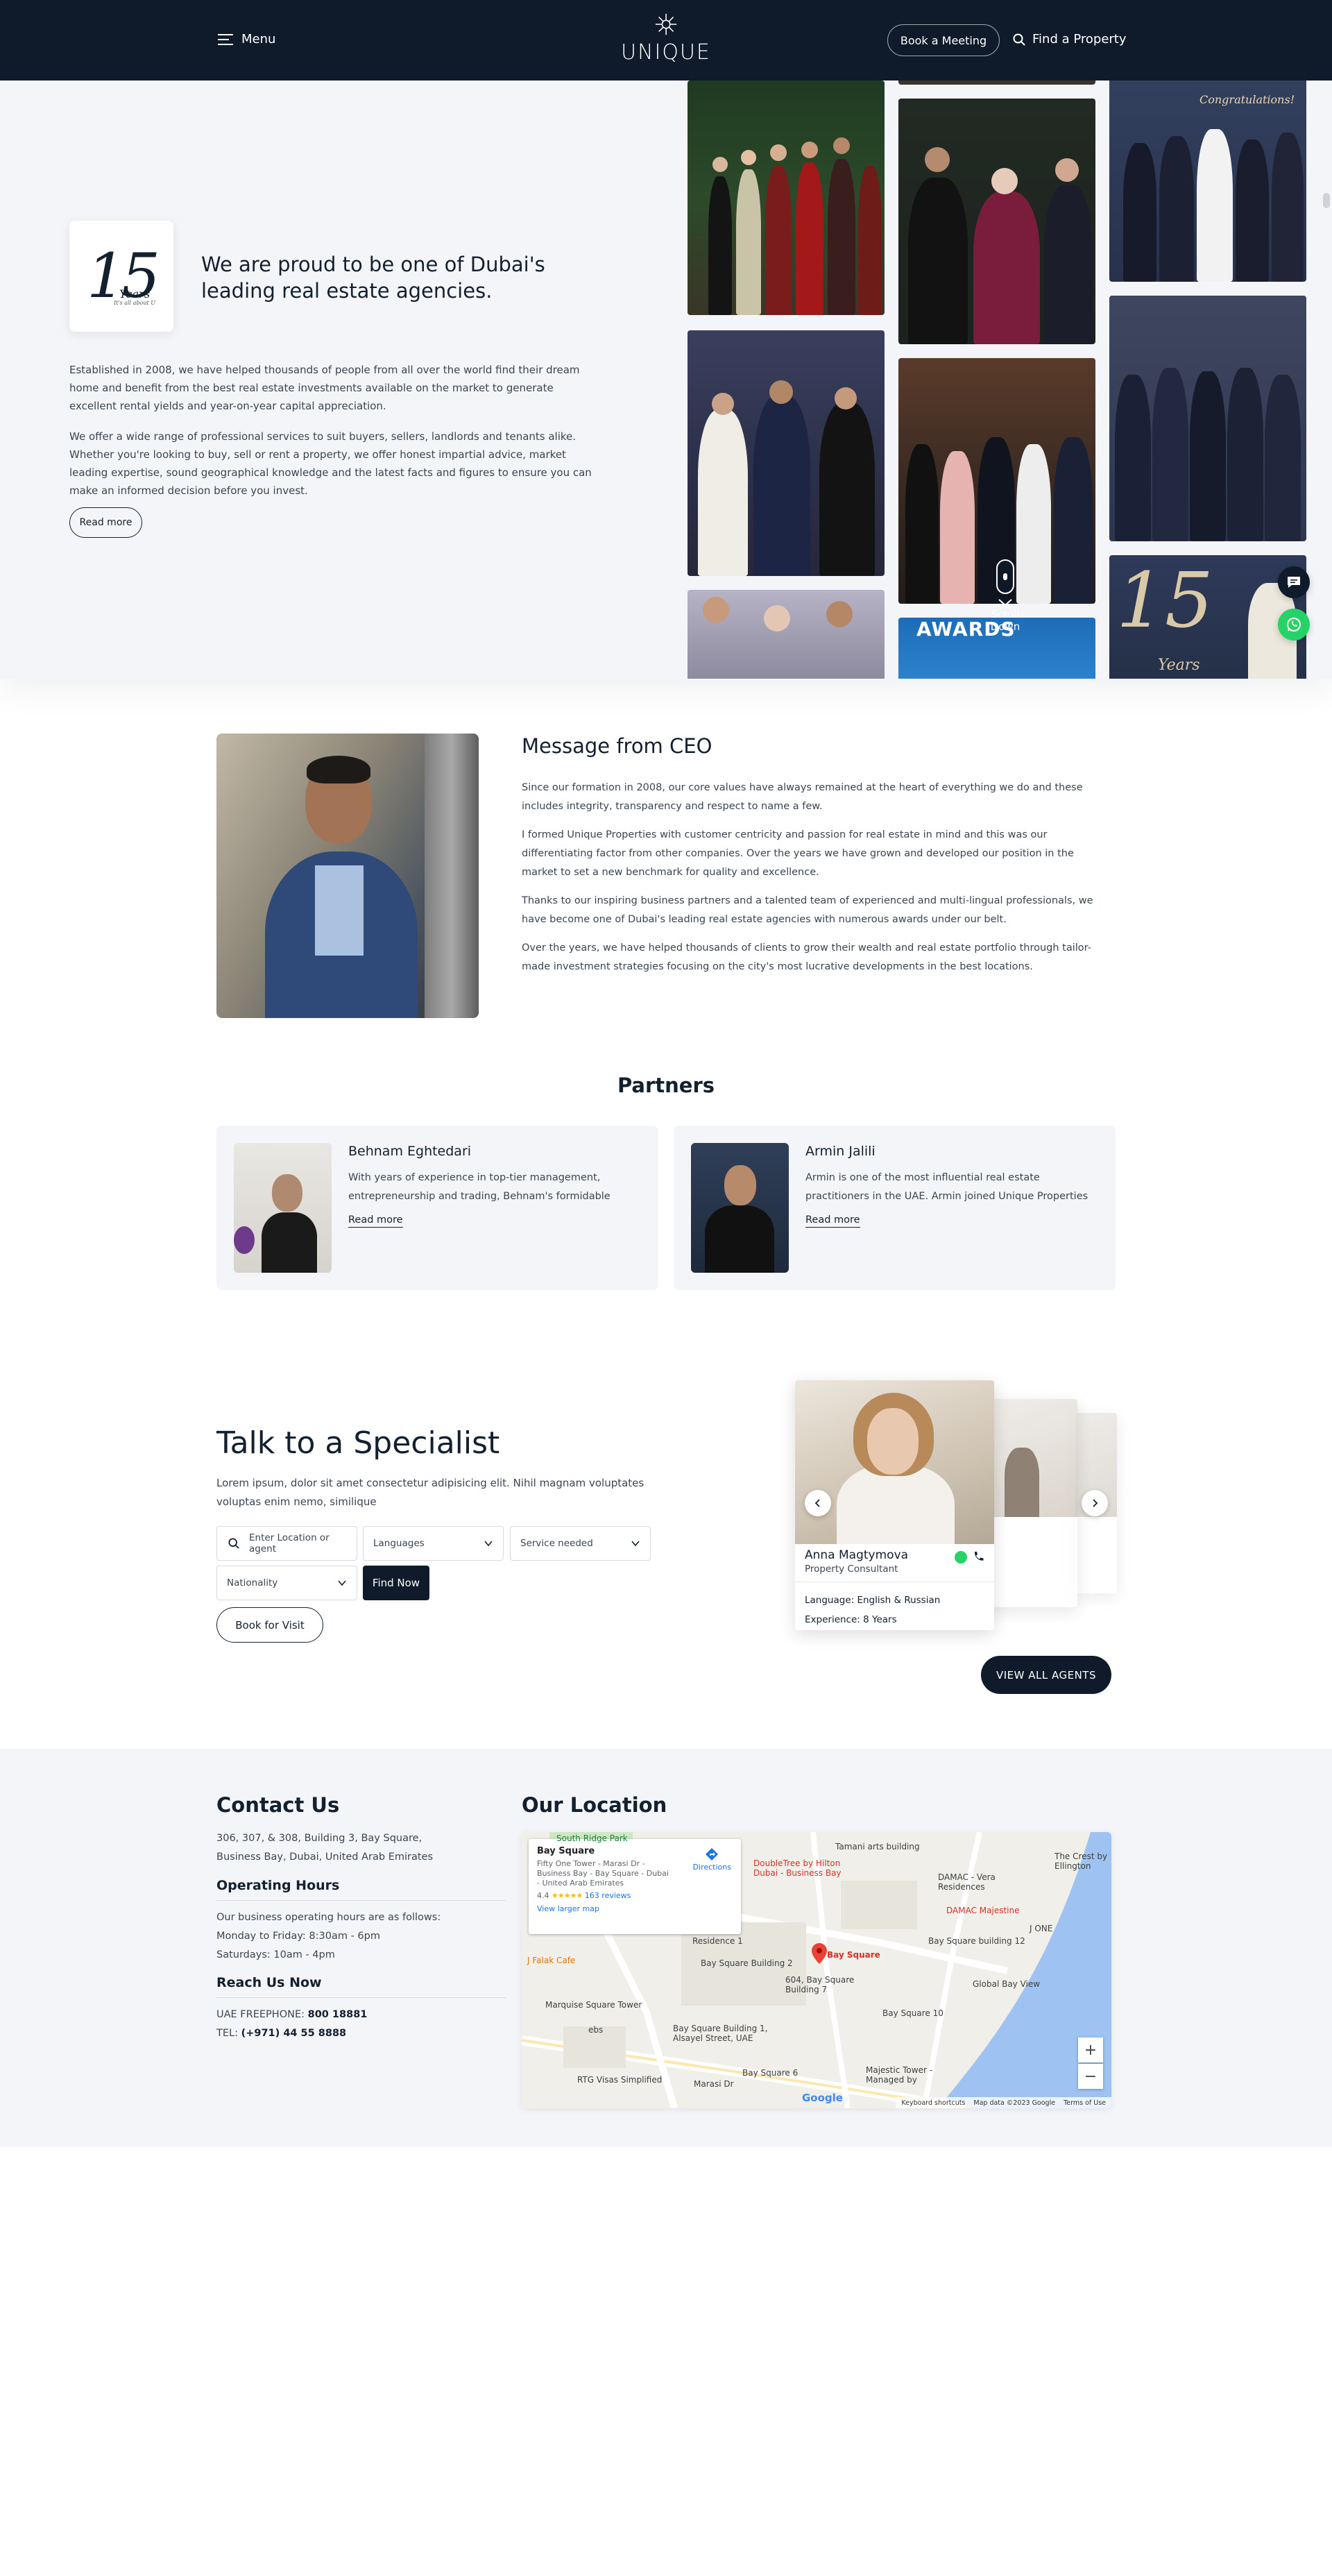  I want to click on gallery-photo-14th-anniversary, so click(786, 453).